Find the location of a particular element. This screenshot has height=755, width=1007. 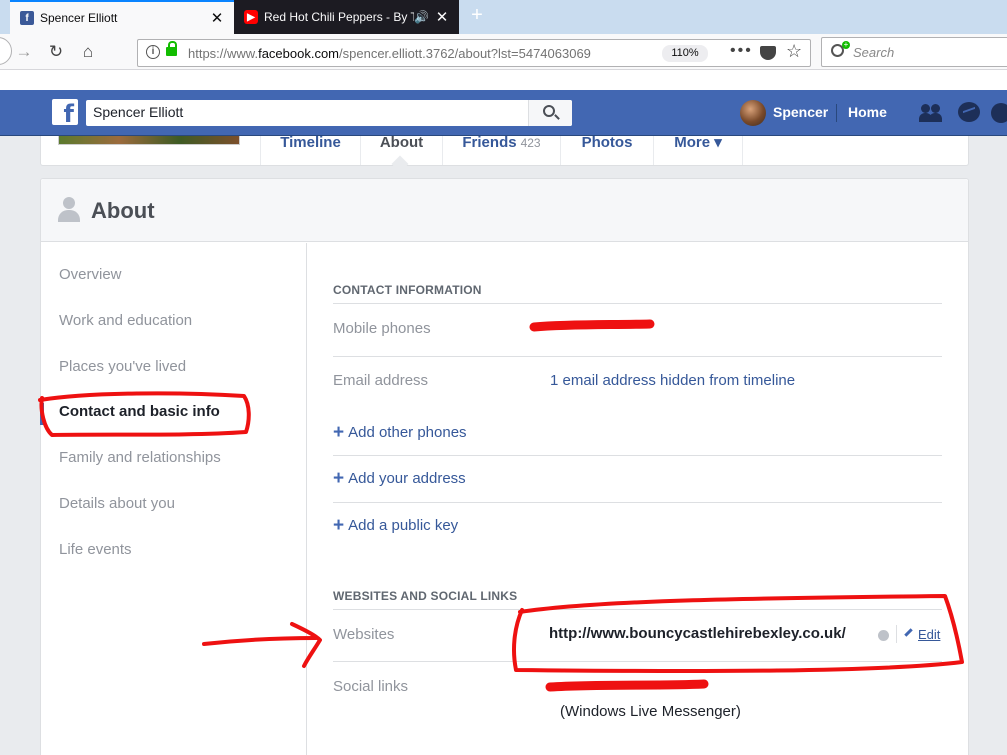

page-title: About is located at coordinates (123, 210).